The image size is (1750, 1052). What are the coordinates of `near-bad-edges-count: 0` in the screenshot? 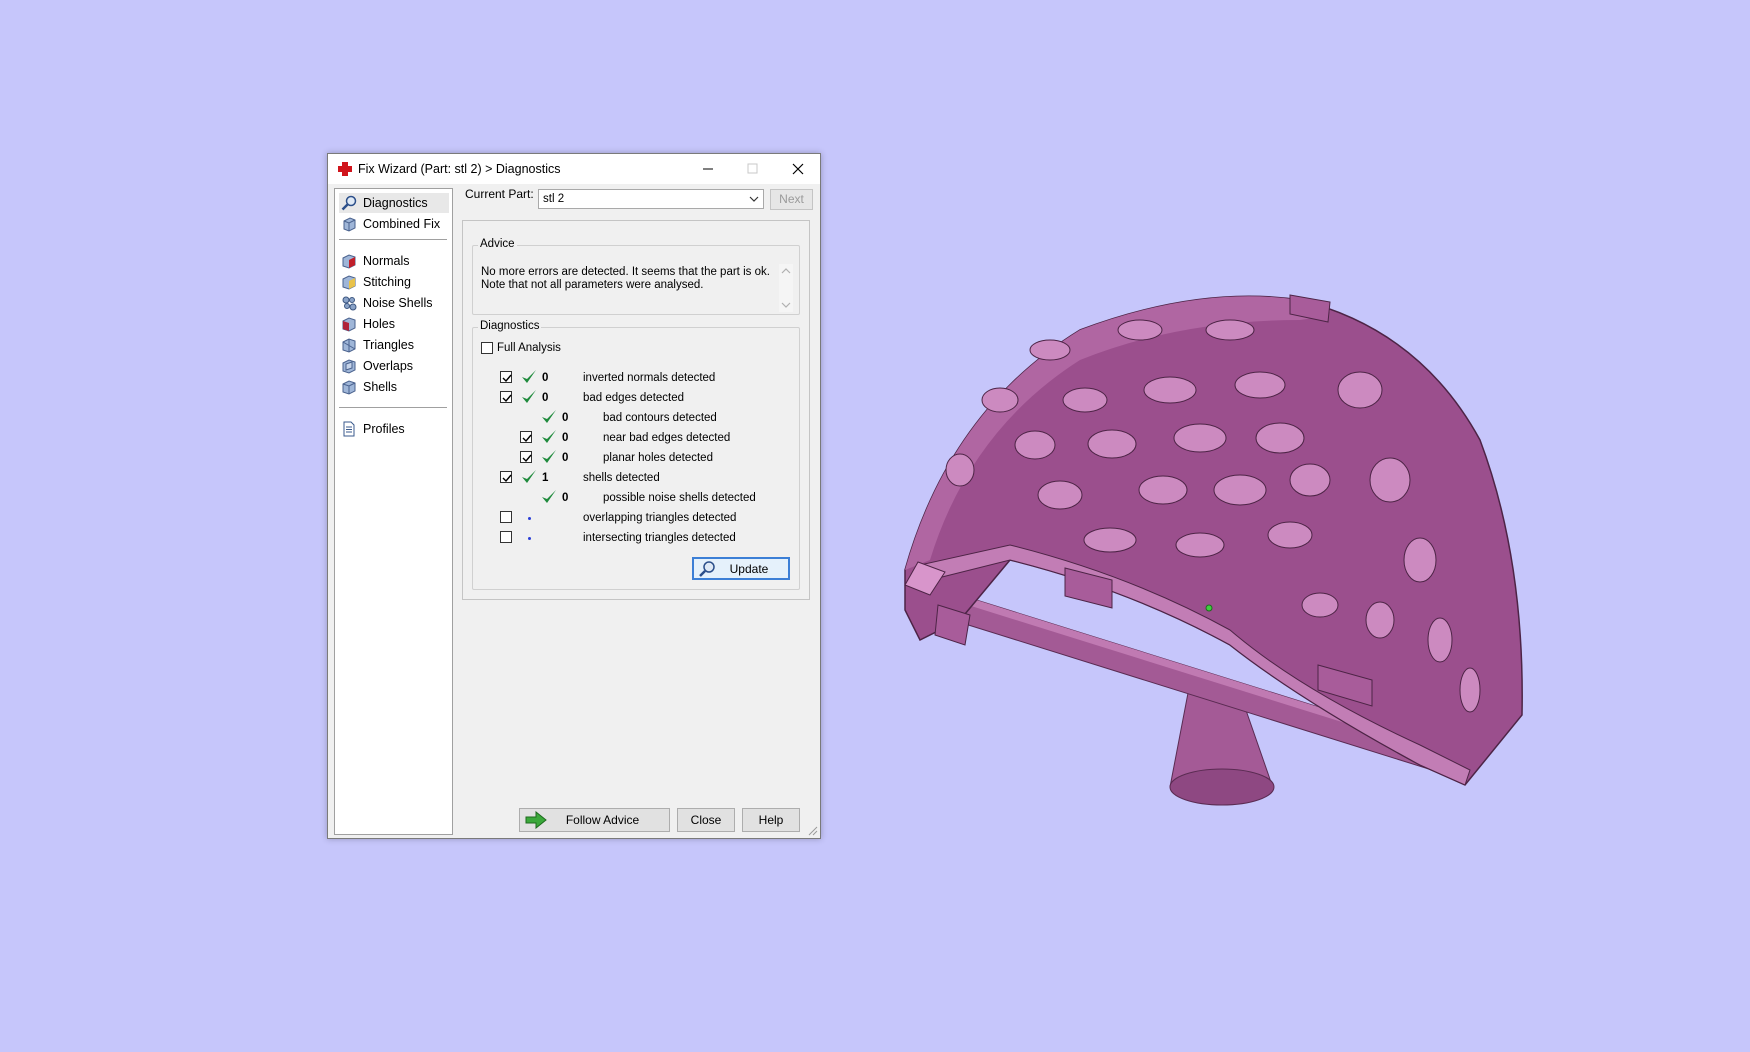 It's located at (565, 438).